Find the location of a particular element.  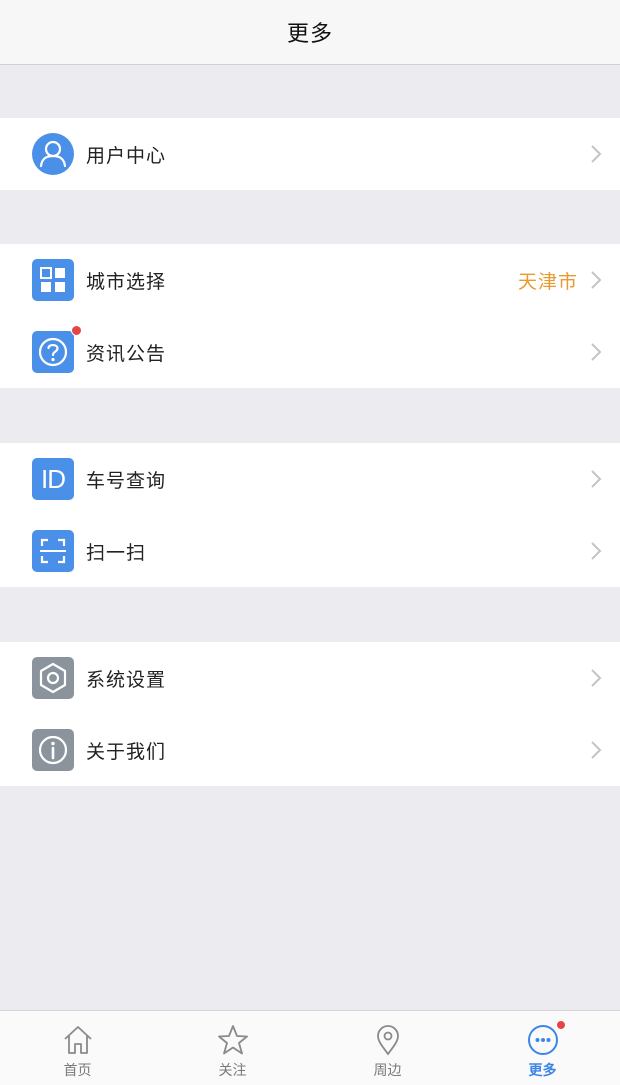

current-city-value: 天津市 is located at coordinates (547, 281).